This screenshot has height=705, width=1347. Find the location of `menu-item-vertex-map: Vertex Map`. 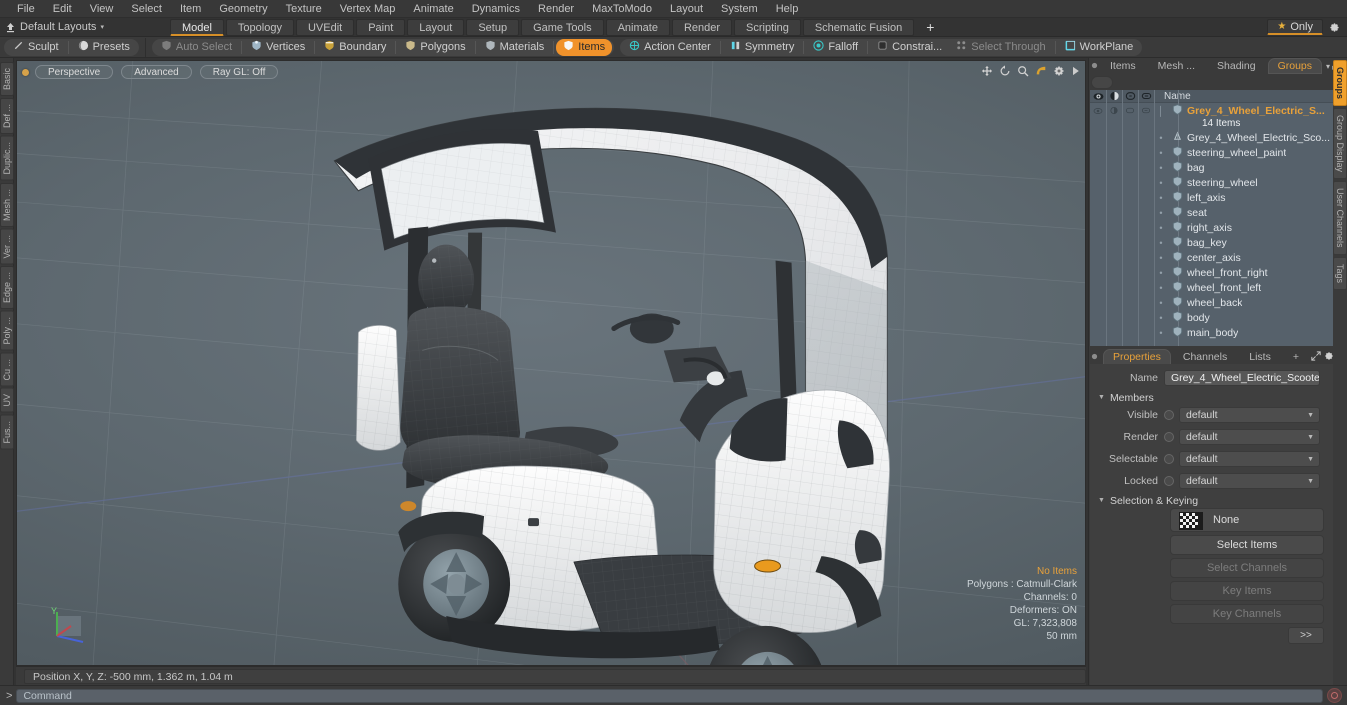

menu-item-vertex-map: Vertex Map is located at coordinates (368, 9).